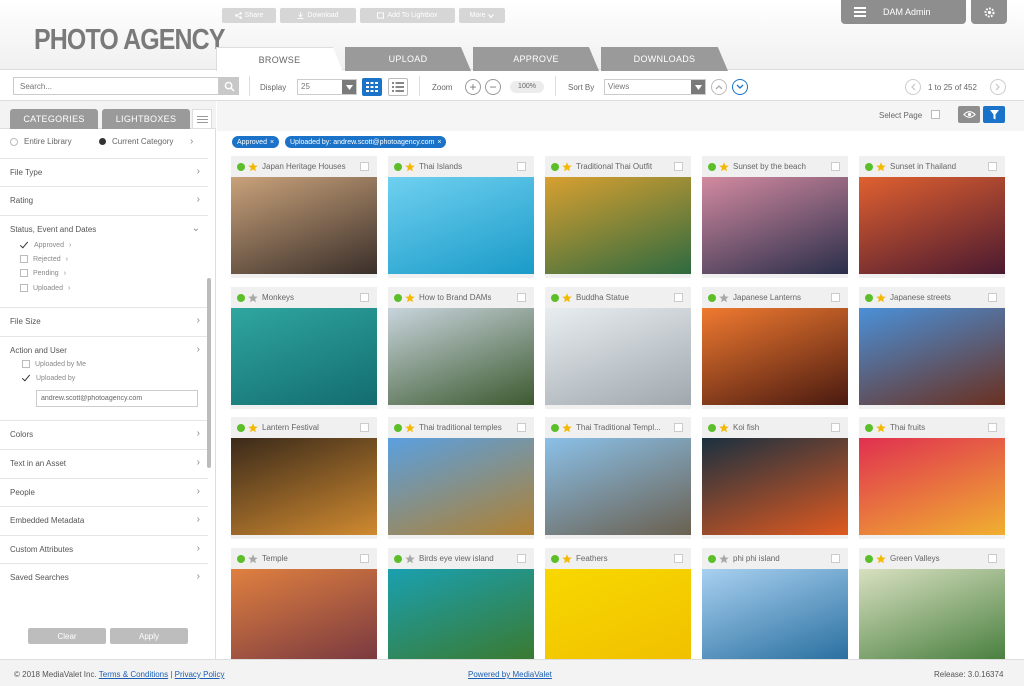 Image resolution: width=1024 pixels, height=686 pixels. What do you see at coordinates (116, 86) in the screenshot?
I see `search-input` at bounding box center [116, 86].